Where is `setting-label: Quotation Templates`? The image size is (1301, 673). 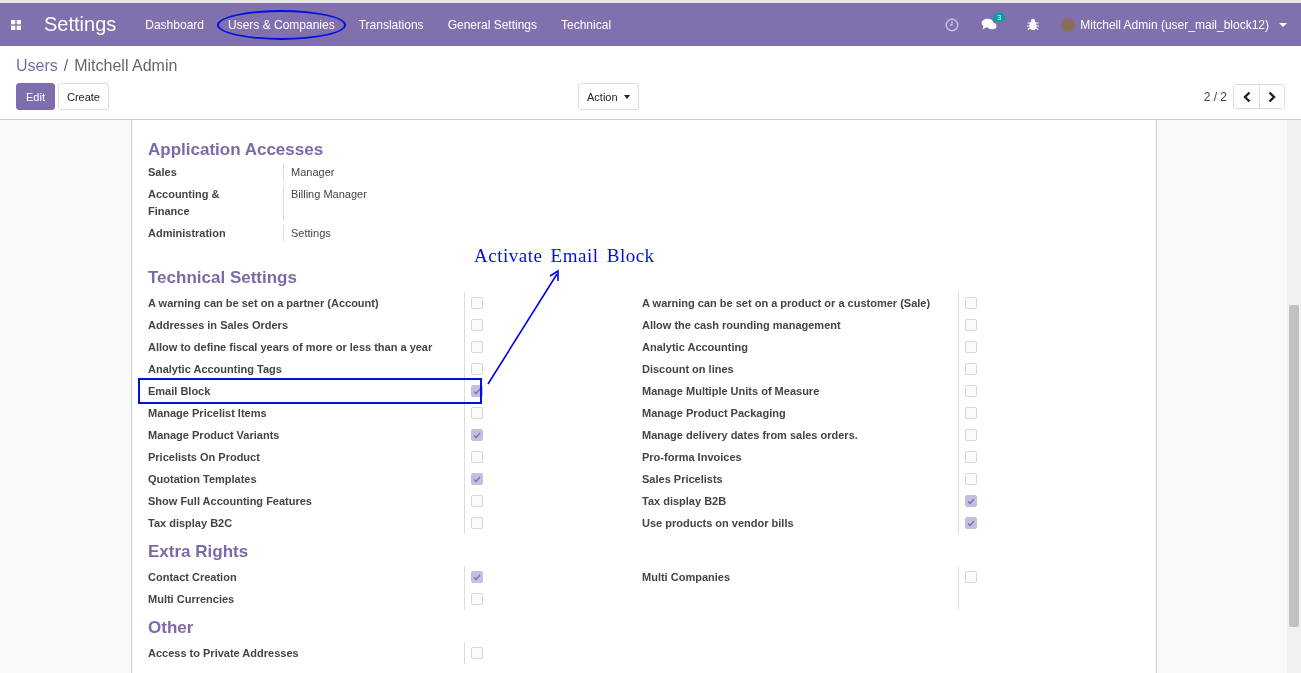
setting-label: Quotation Templates is located at coordinates (203, 479).